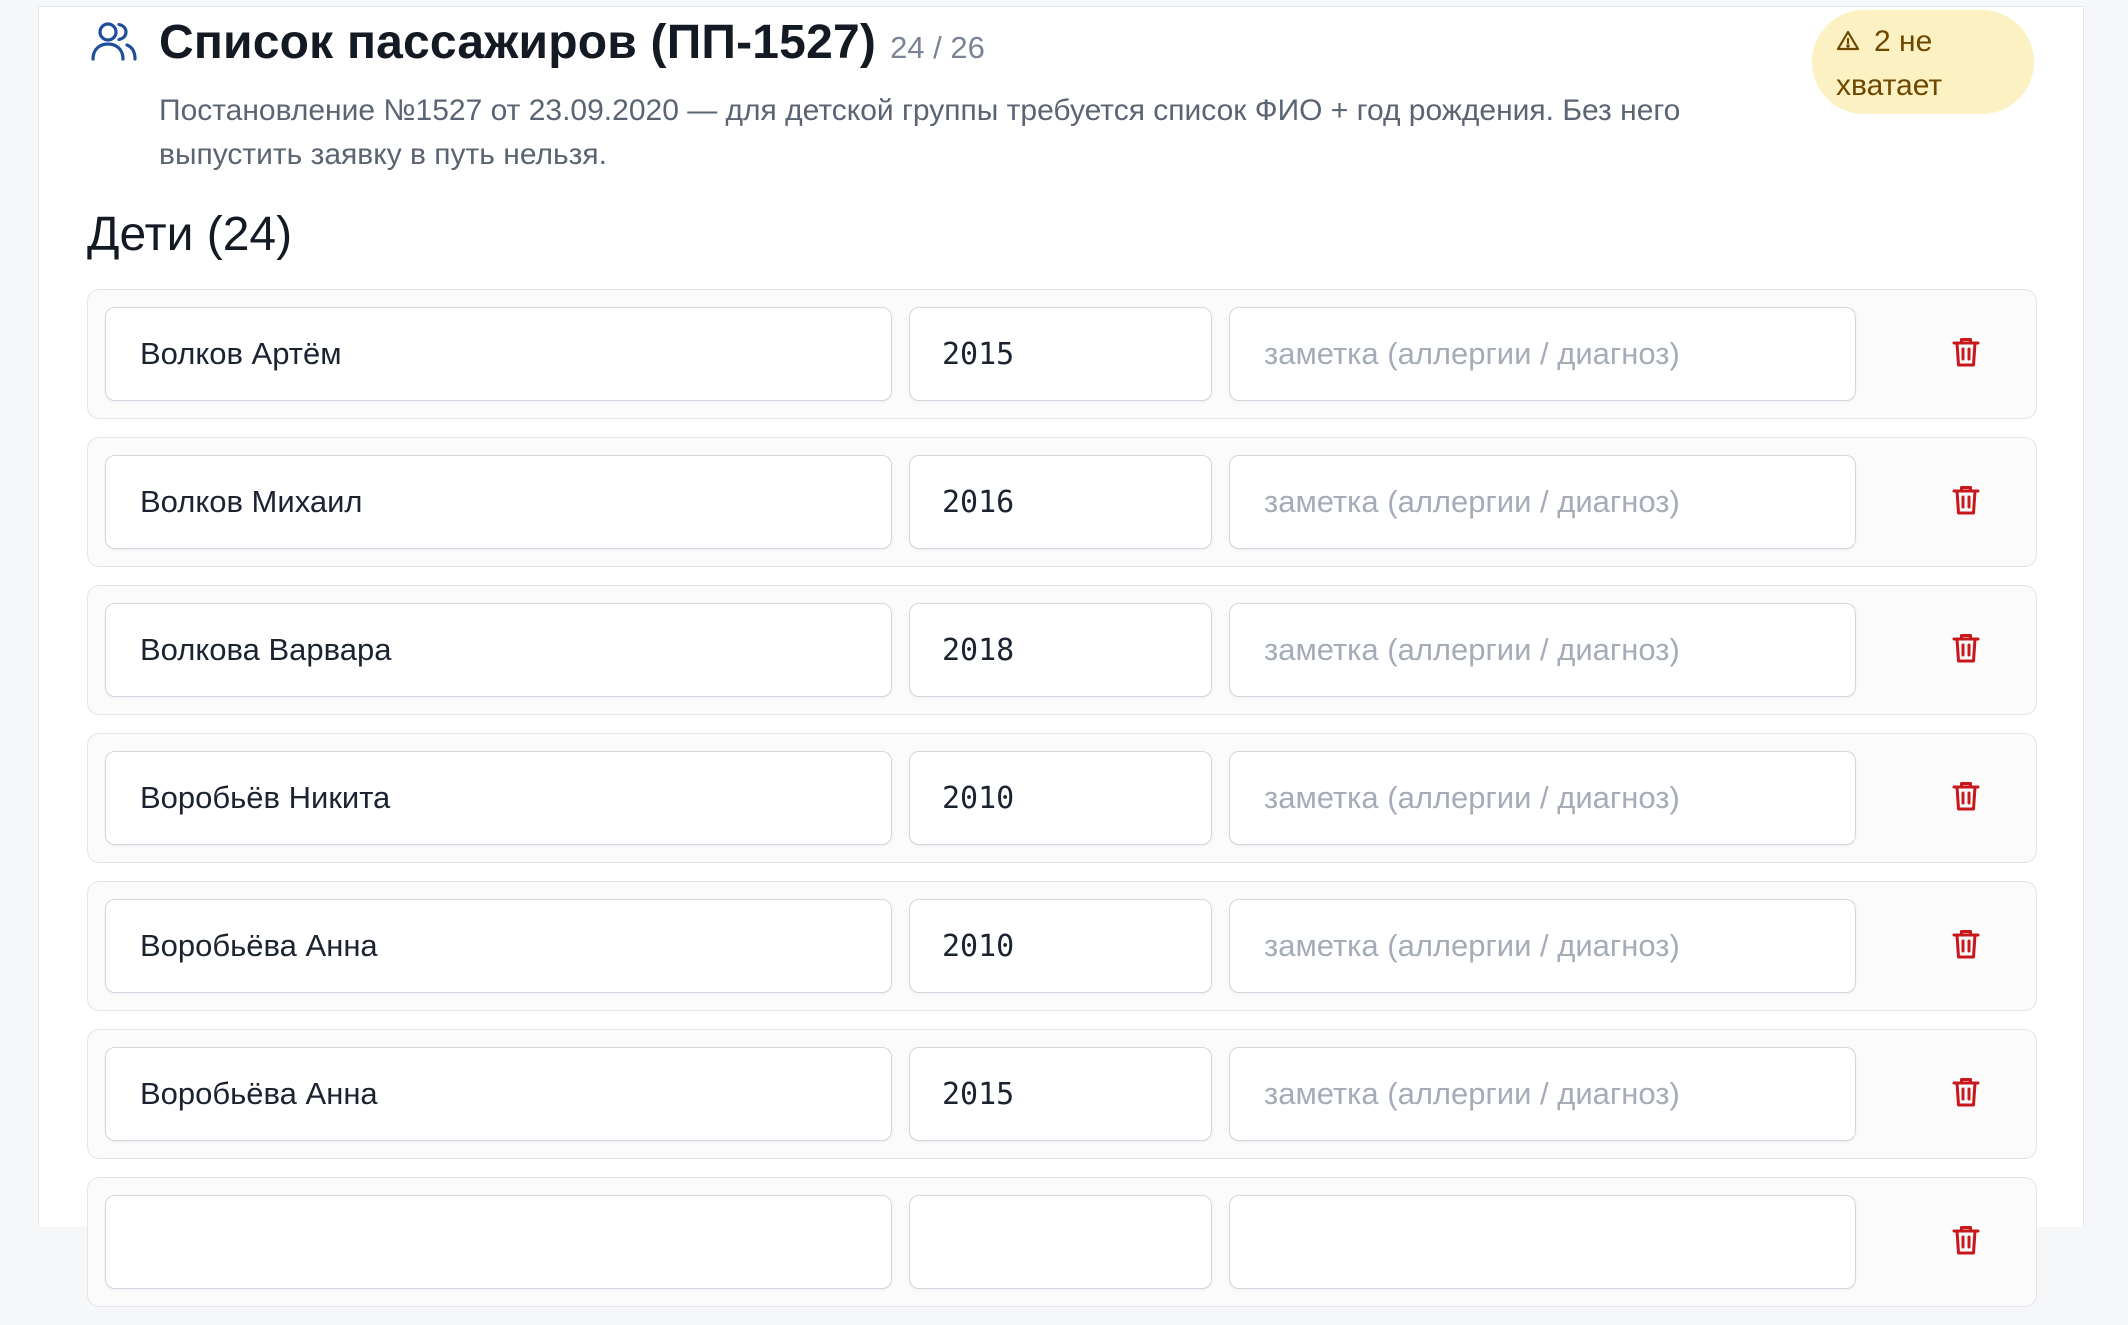  Describe the element at coordinates (190, 234) in the screenshot. I see `children-section-title: Дети (24)` at that location.